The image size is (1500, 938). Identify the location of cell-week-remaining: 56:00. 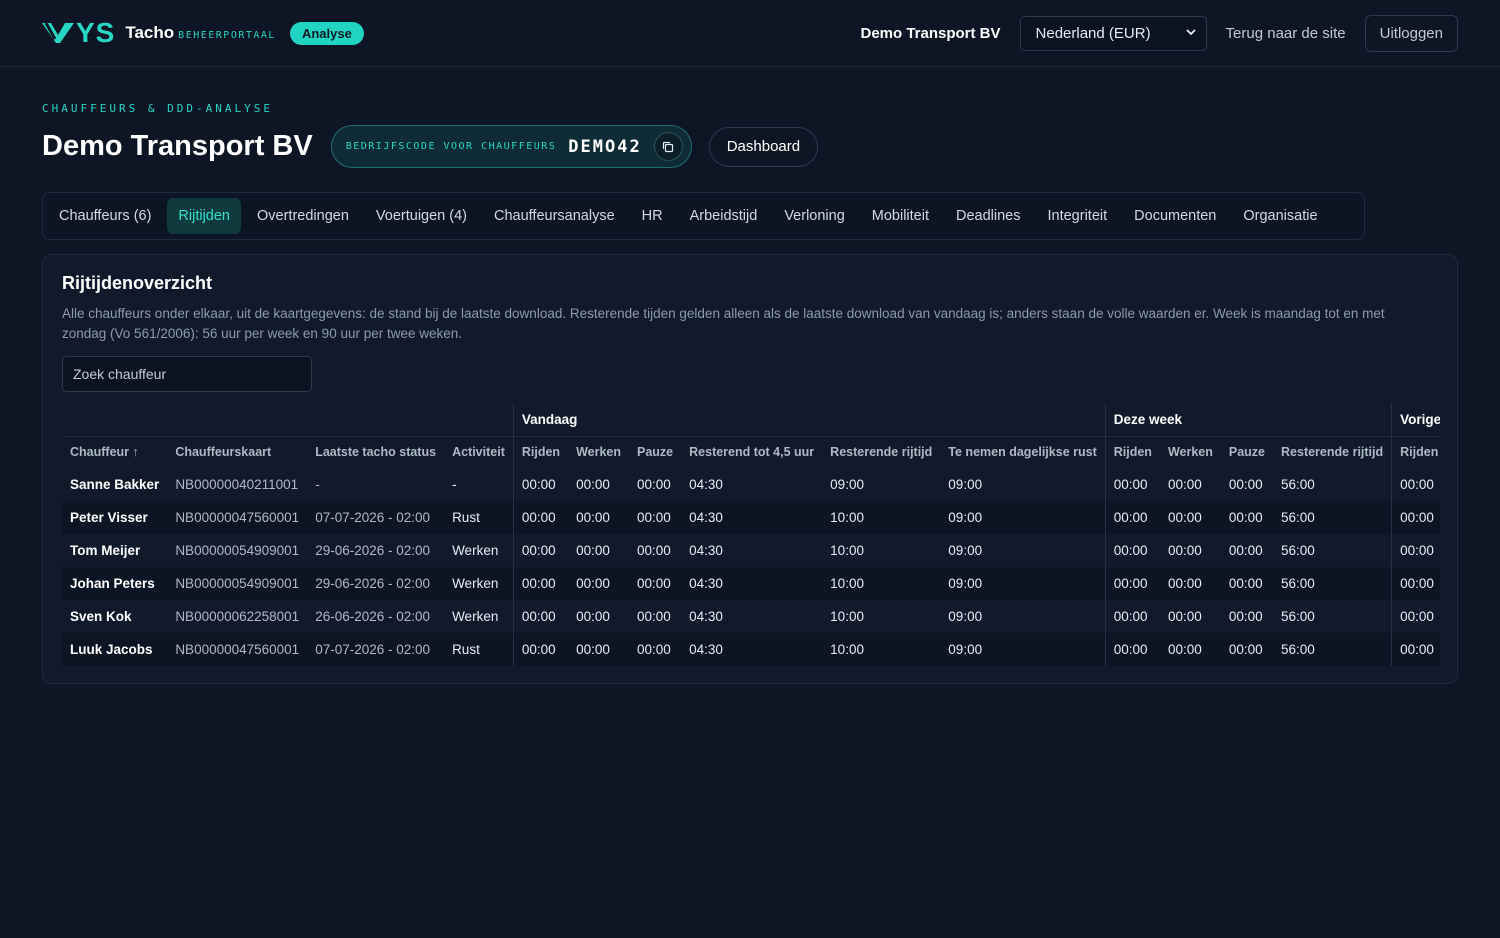
(1298, 616).